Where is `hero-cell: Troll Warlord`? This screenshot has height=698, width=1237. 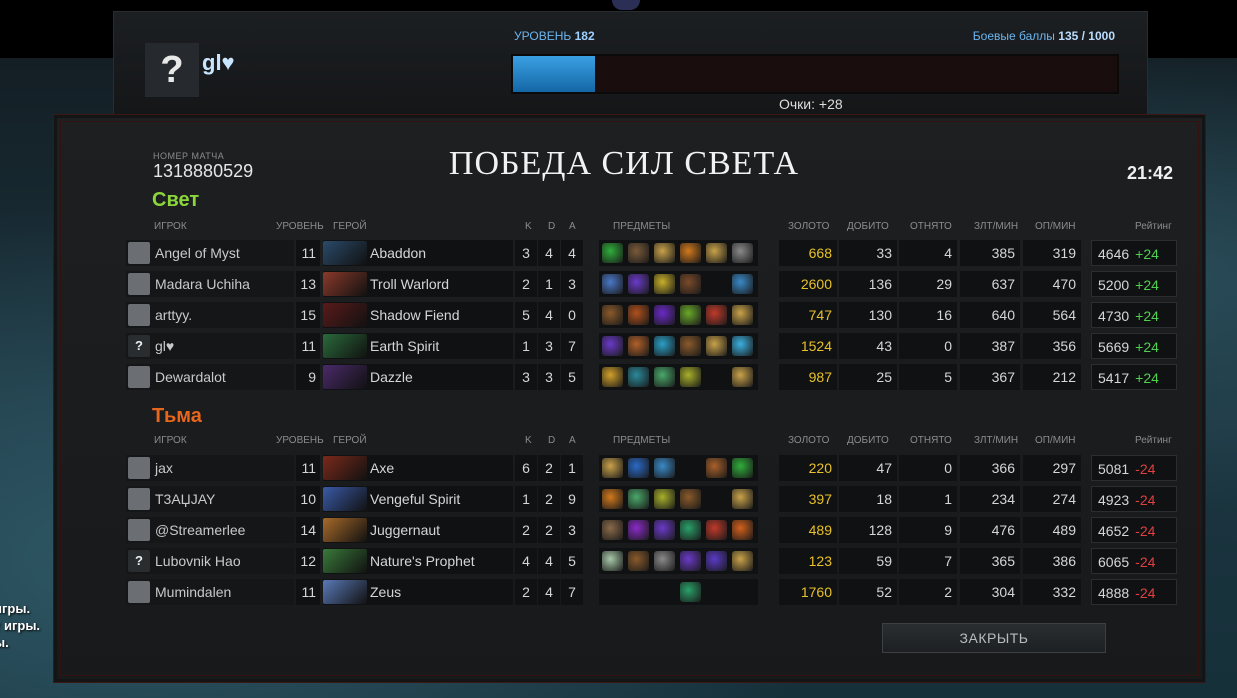
hero-cell: Troll Warlord is located at coordinates (418, 284).